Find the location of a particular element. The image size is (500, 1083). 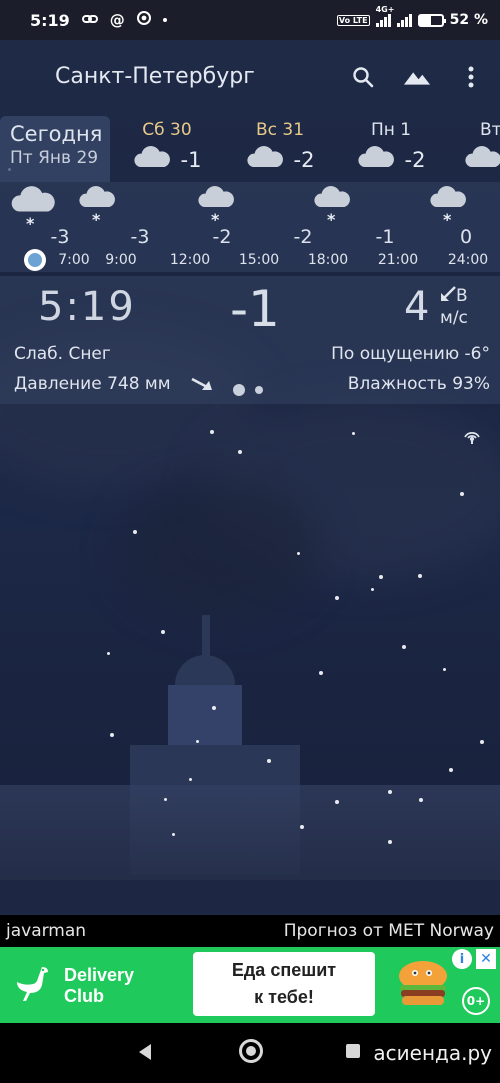

day-label: Сб 30 is located at coordinates (167, 130).